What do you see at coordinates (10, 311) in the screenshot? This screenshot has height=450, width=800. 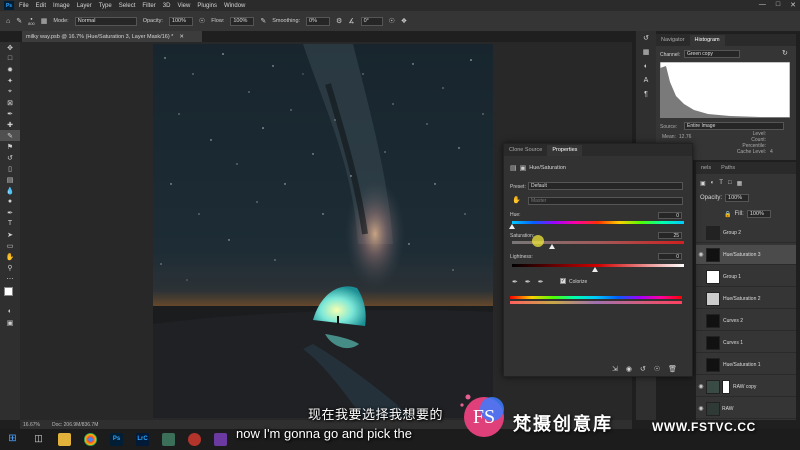 I see `quick-mask-icon: ◐` at bounding box center [10, 311].